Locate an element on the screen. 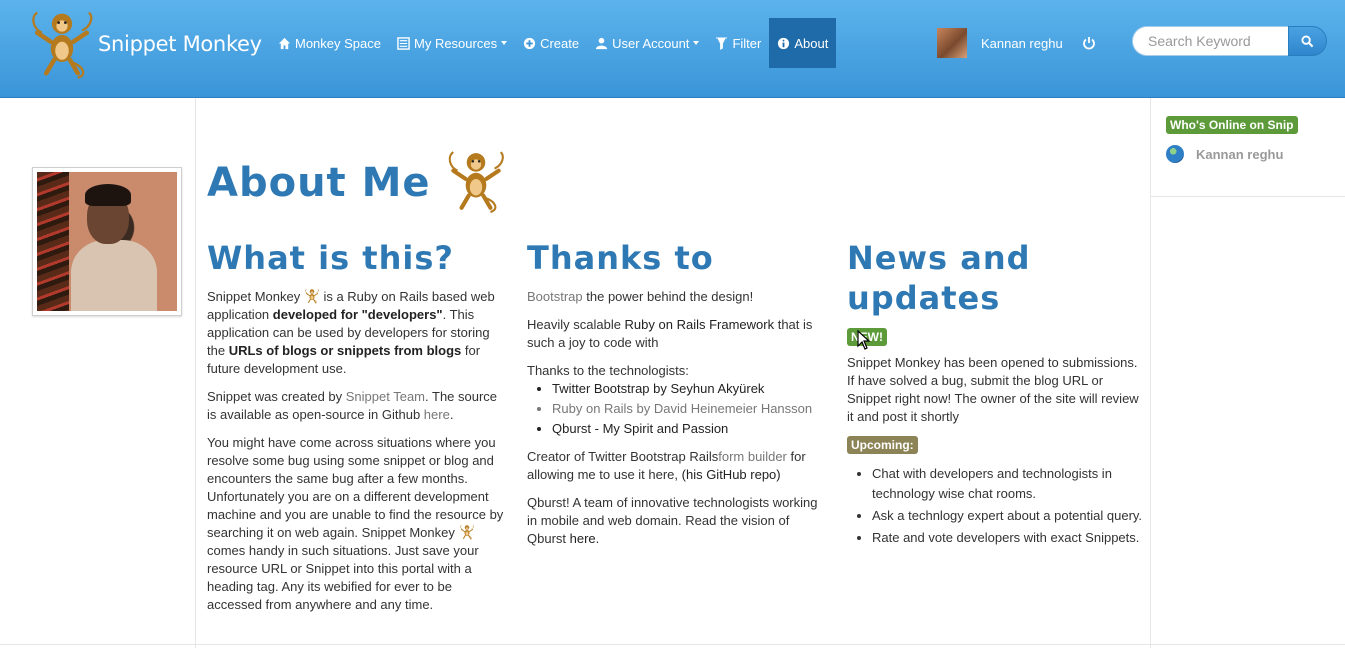 This screenshot has height=648, width=1345. github-repo-link: (his GitHub repo) is located at coordinates (731, 474).